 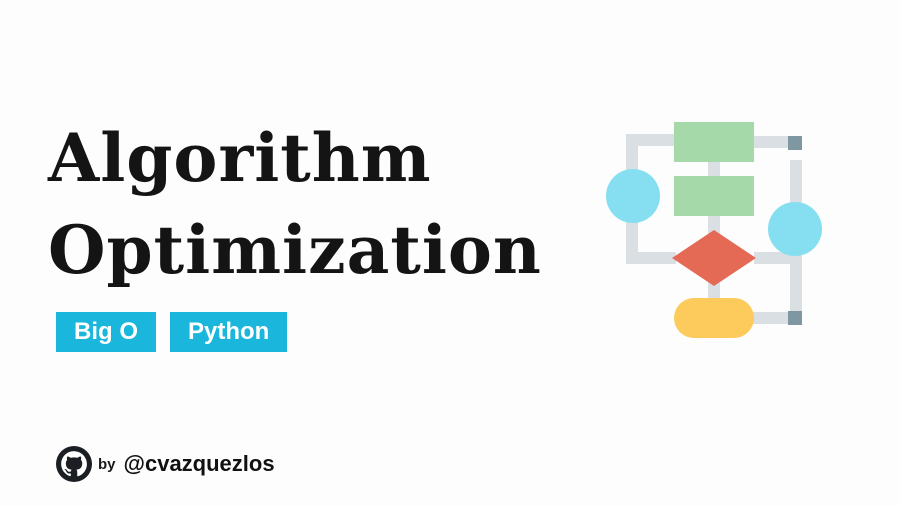 I want to click on title-line-2: Optimization, so click(x=295, y=250).